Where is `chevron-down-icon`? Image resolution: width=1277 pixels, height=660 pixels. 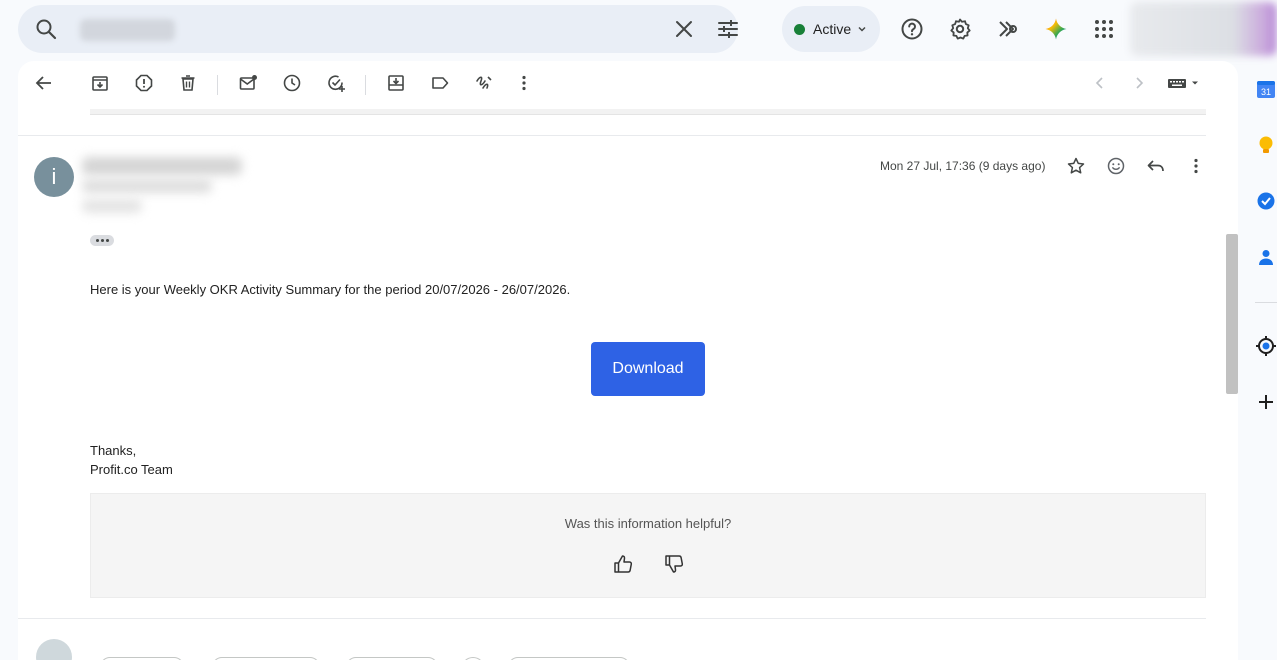 chevron-down-icon is located at coordinates (862, 29).